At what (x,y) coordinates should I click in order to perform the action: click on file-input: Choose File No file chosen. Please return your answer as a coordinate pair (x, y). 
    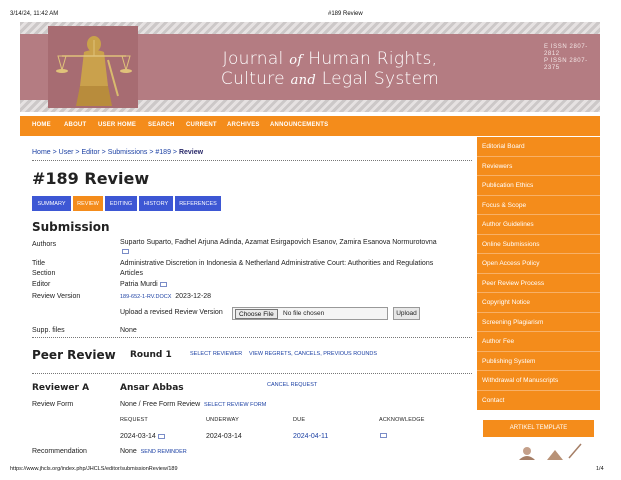
    Looking at the image, I should click on (310, 313).